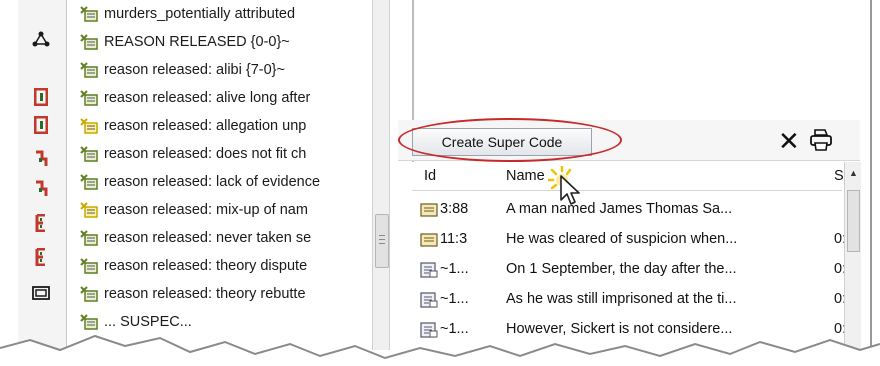 Image resolution: width=880 pixels, height=366 pixels. I want to click on code-label: reason released: does not fit ch, so click(205, 154).